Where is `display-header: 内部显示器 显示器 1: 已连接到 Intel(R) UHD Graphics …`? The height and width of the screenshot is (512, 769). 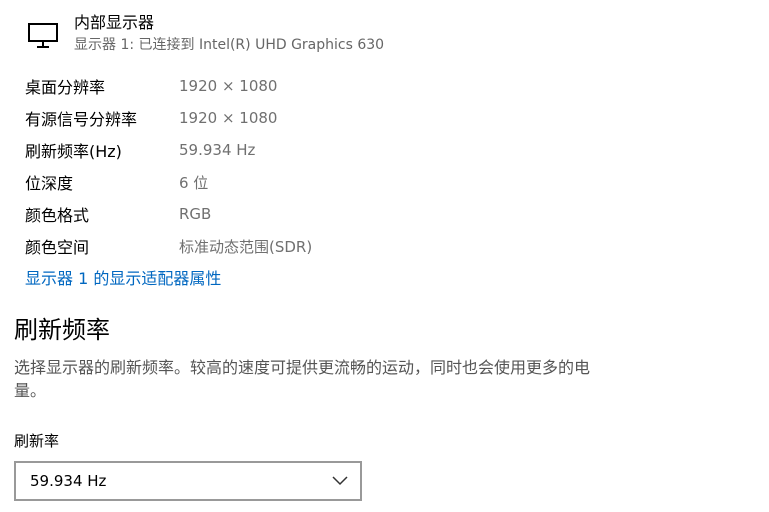
display-header: 内部显示器 显示器 1: 已连接到 Intel(R) UHD Graphics … is located at coordinates (205, 33).